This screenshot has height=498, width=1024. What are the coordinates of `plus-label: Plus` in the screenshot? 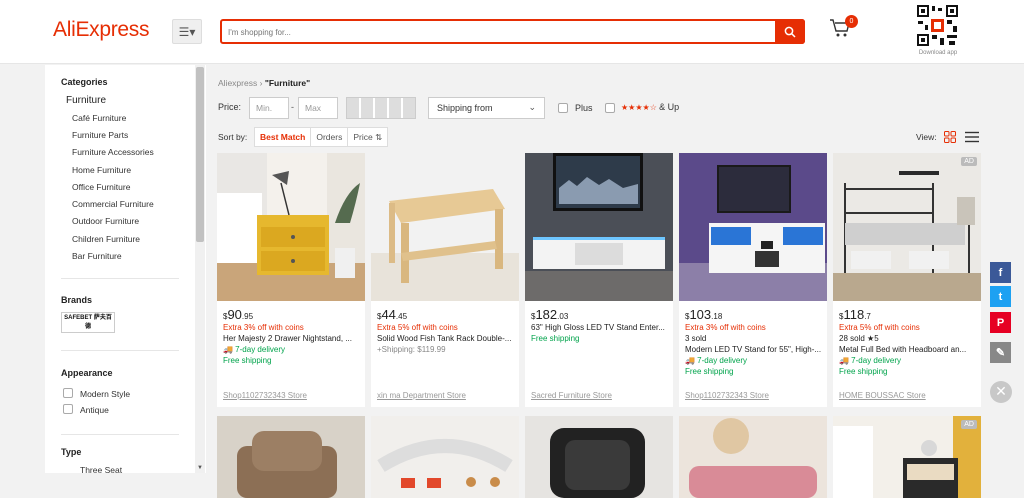 It's located at (584, 108).